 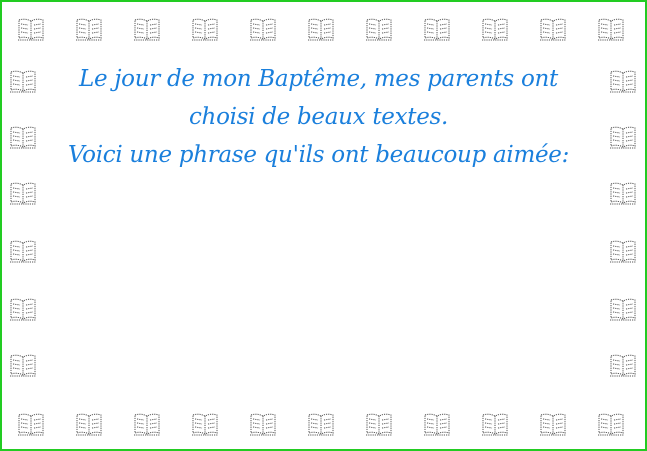 What do you see at coordinates (318, 79) in the screenshot?
I see `text-line-1: Le jour de mon Baptême, mes parents ont` at bounding box center [318, 79].